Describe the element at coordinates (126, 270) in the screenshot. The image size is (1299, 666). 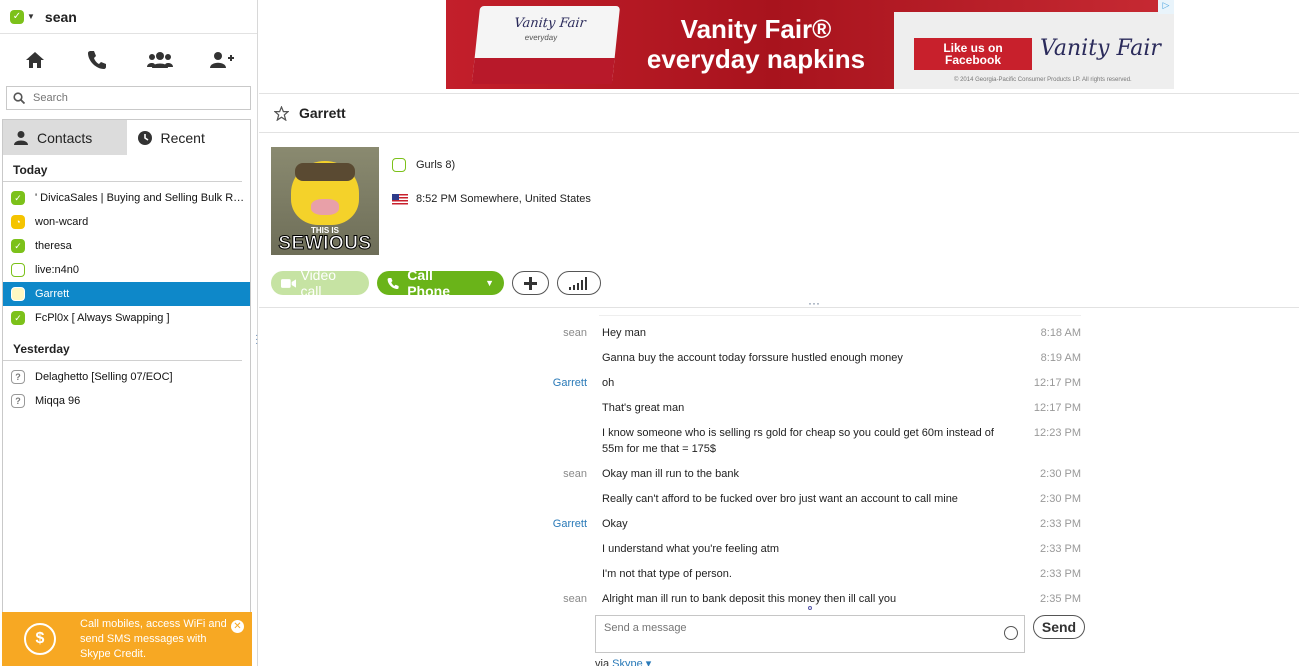
I see `contact-item: live:n4n0` at that location.